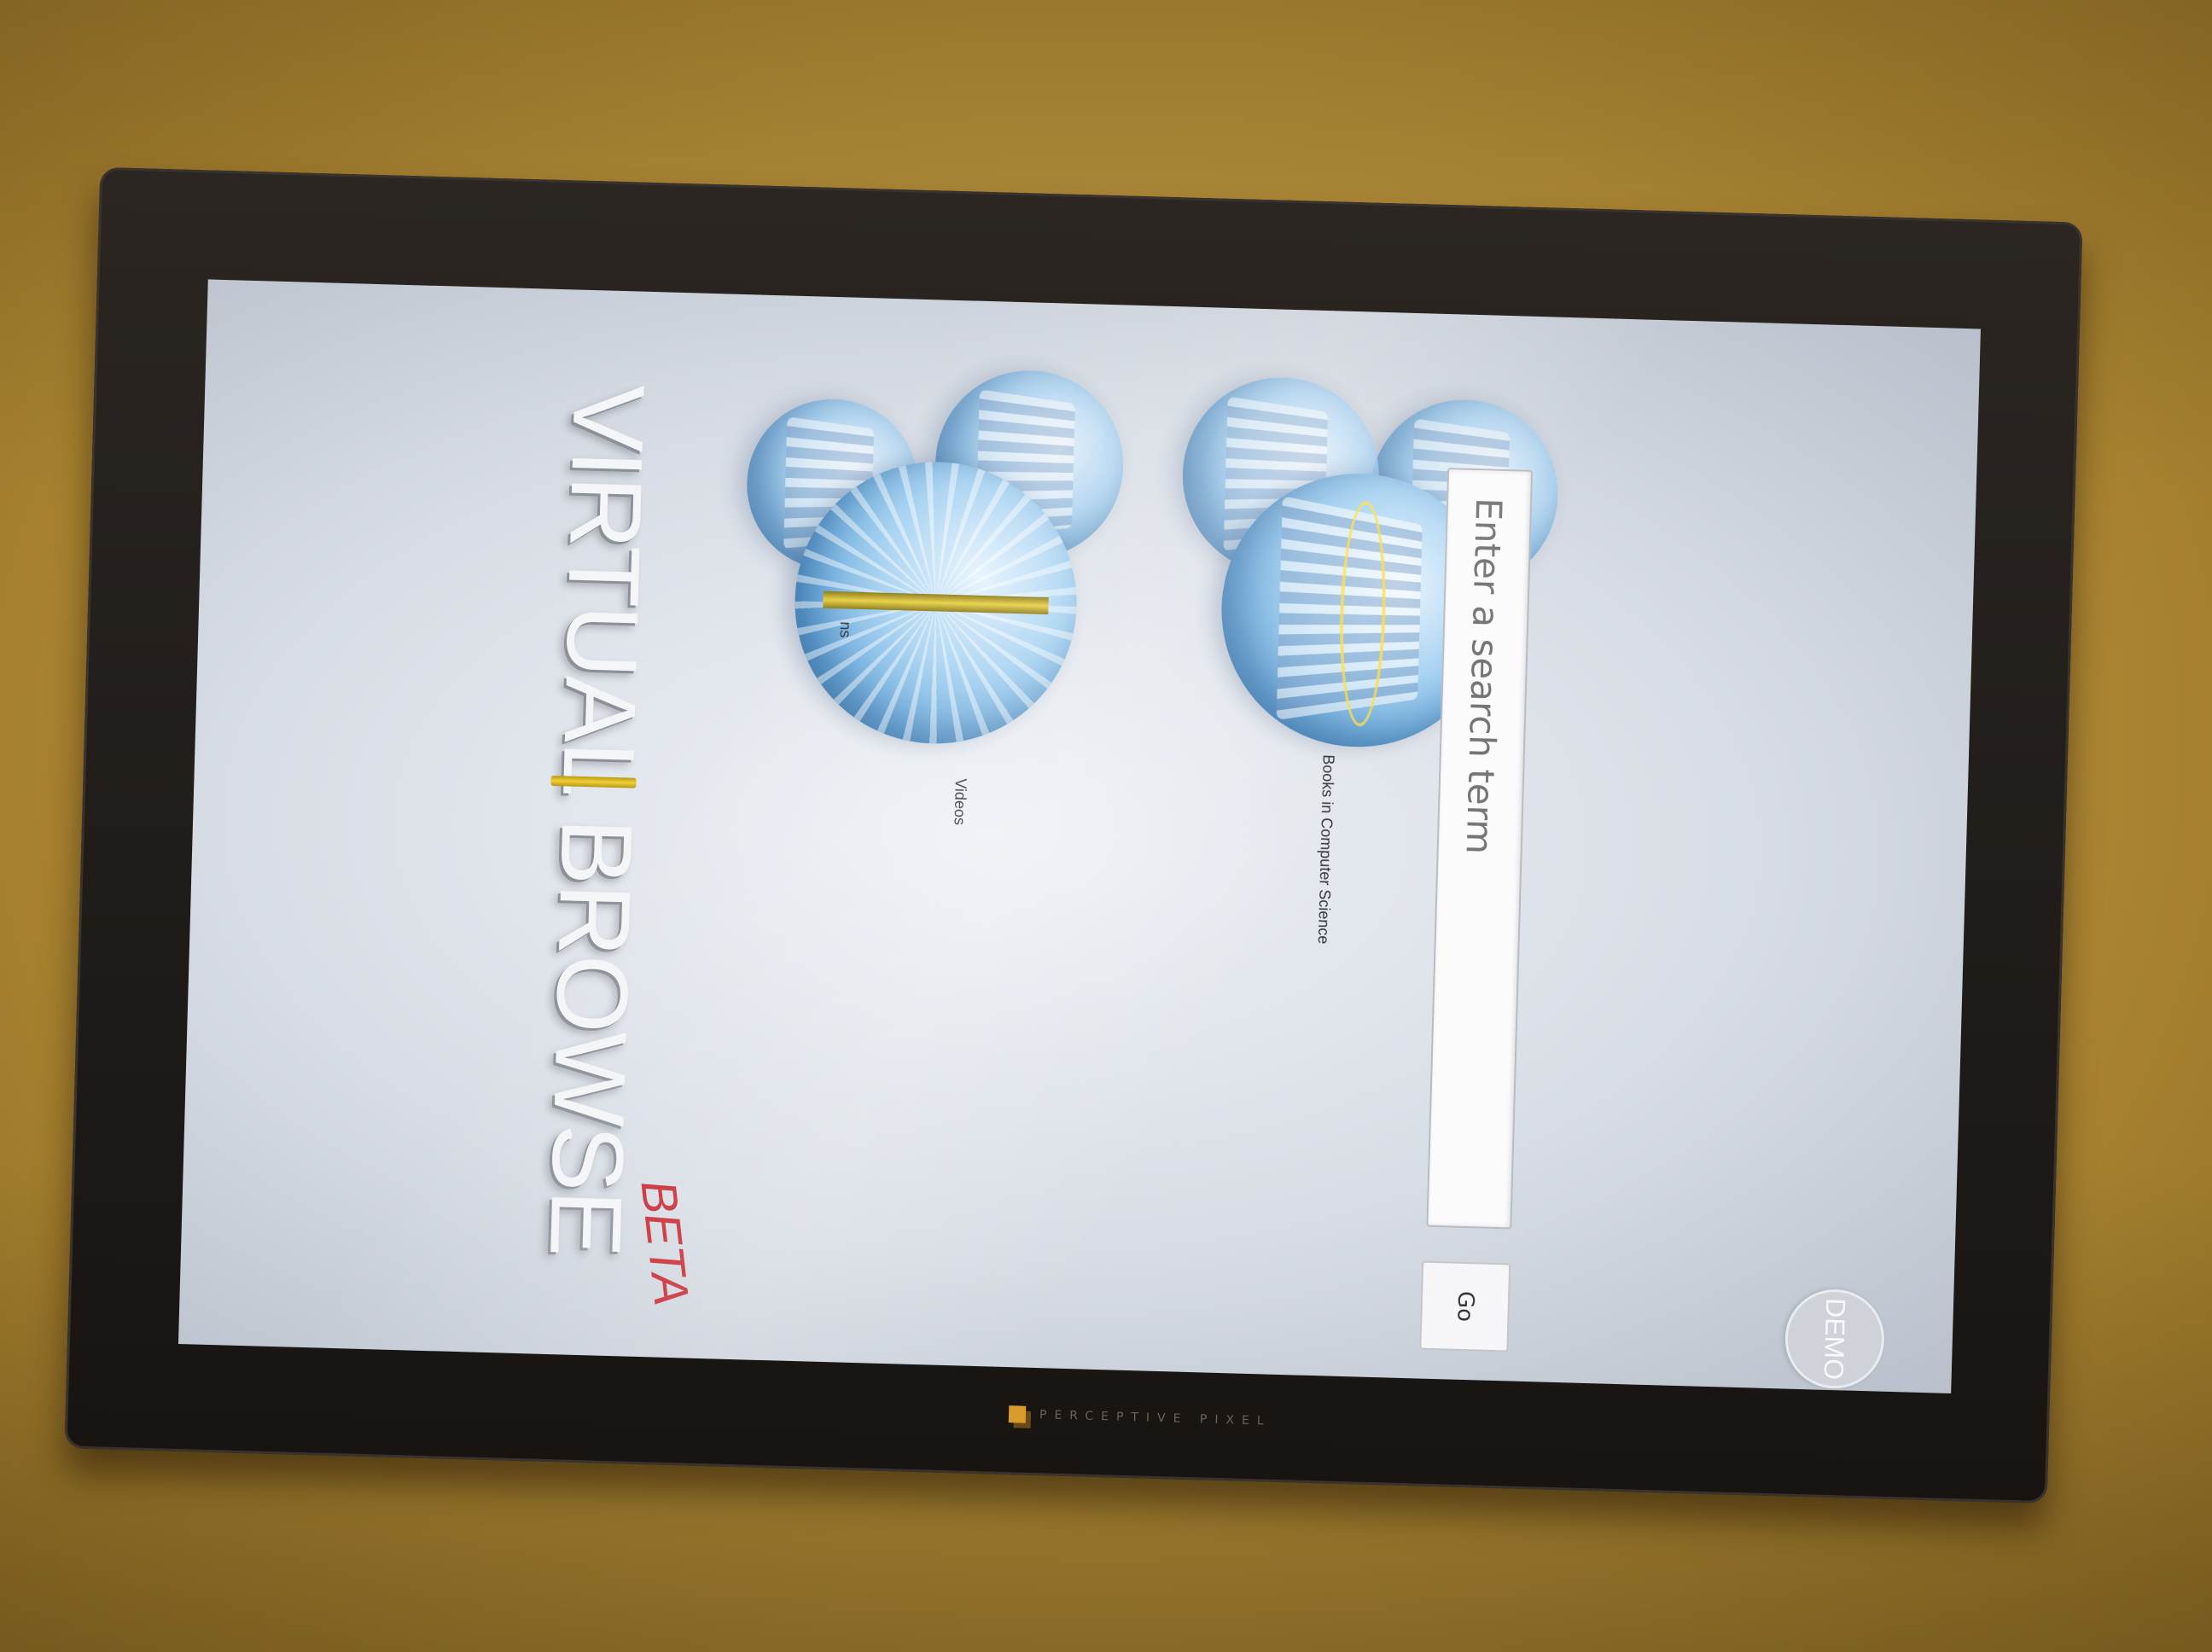 The width and height of the screenshot is (2212, 1652). What do you see at coordinates (844, 629) in the screenshot?
I see `orb-label-partial: ns` at bounding box center [844, 629].